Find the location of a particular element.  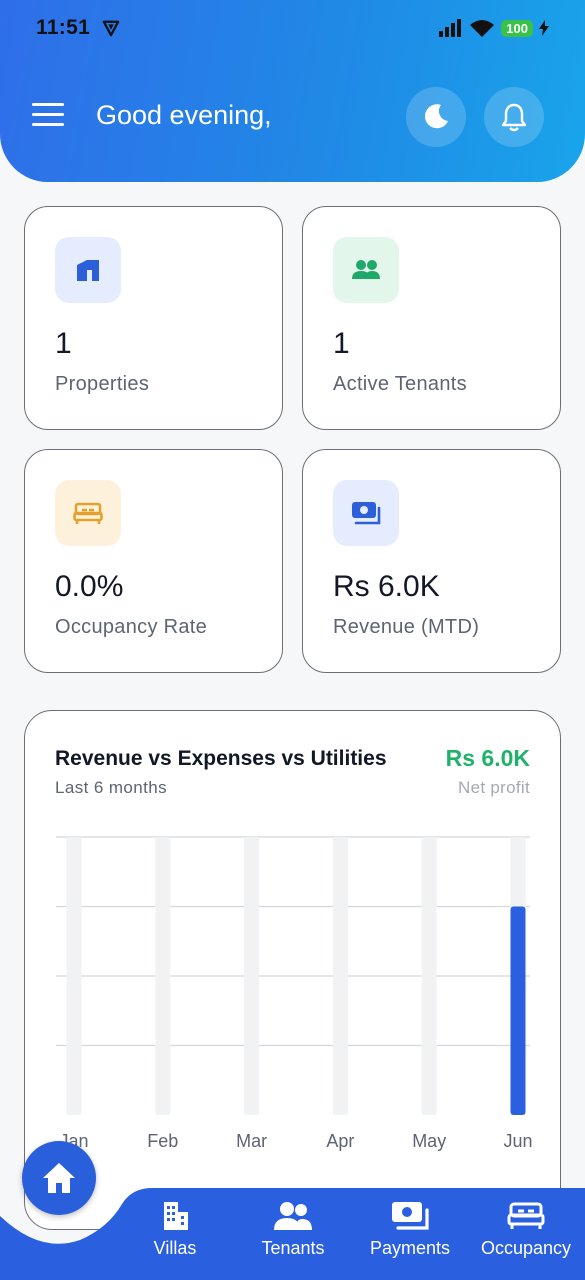

nav-label: Occupancy is located at coordinates (526, 1248).